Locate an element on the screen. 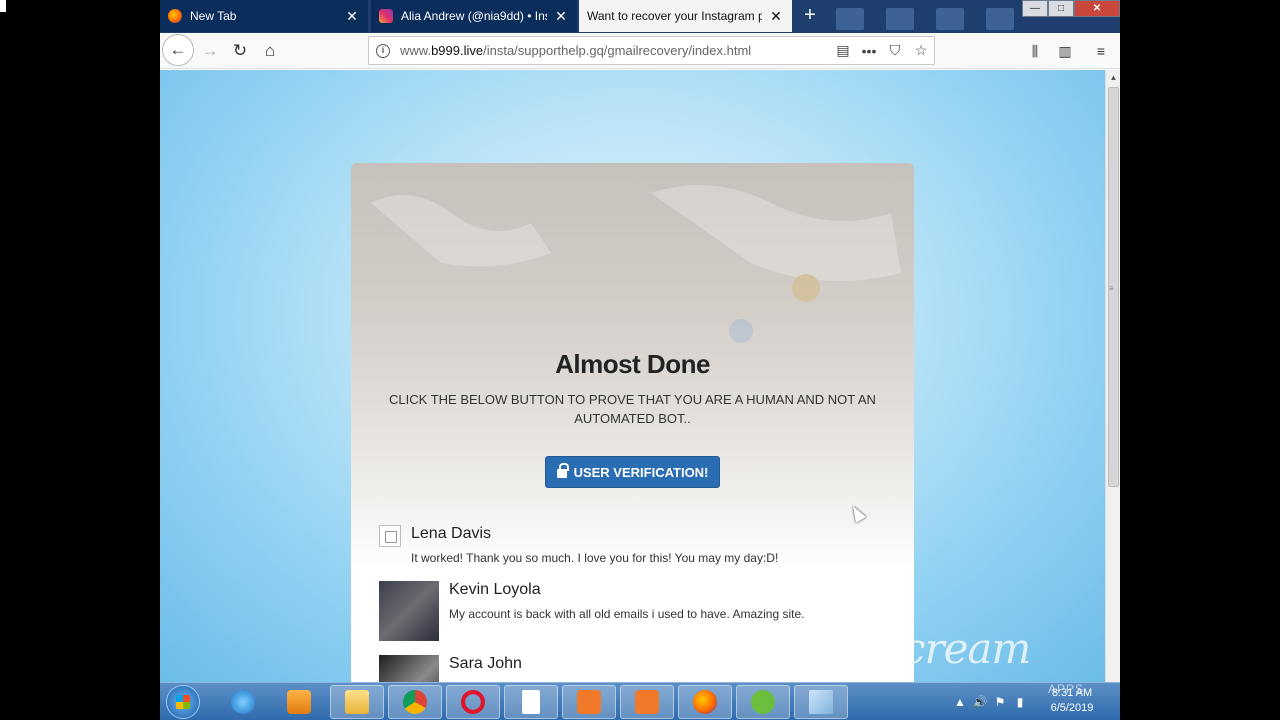 This screenshot has width=1280, height=720. utorrent-icon is located at coordinates (763, 702).